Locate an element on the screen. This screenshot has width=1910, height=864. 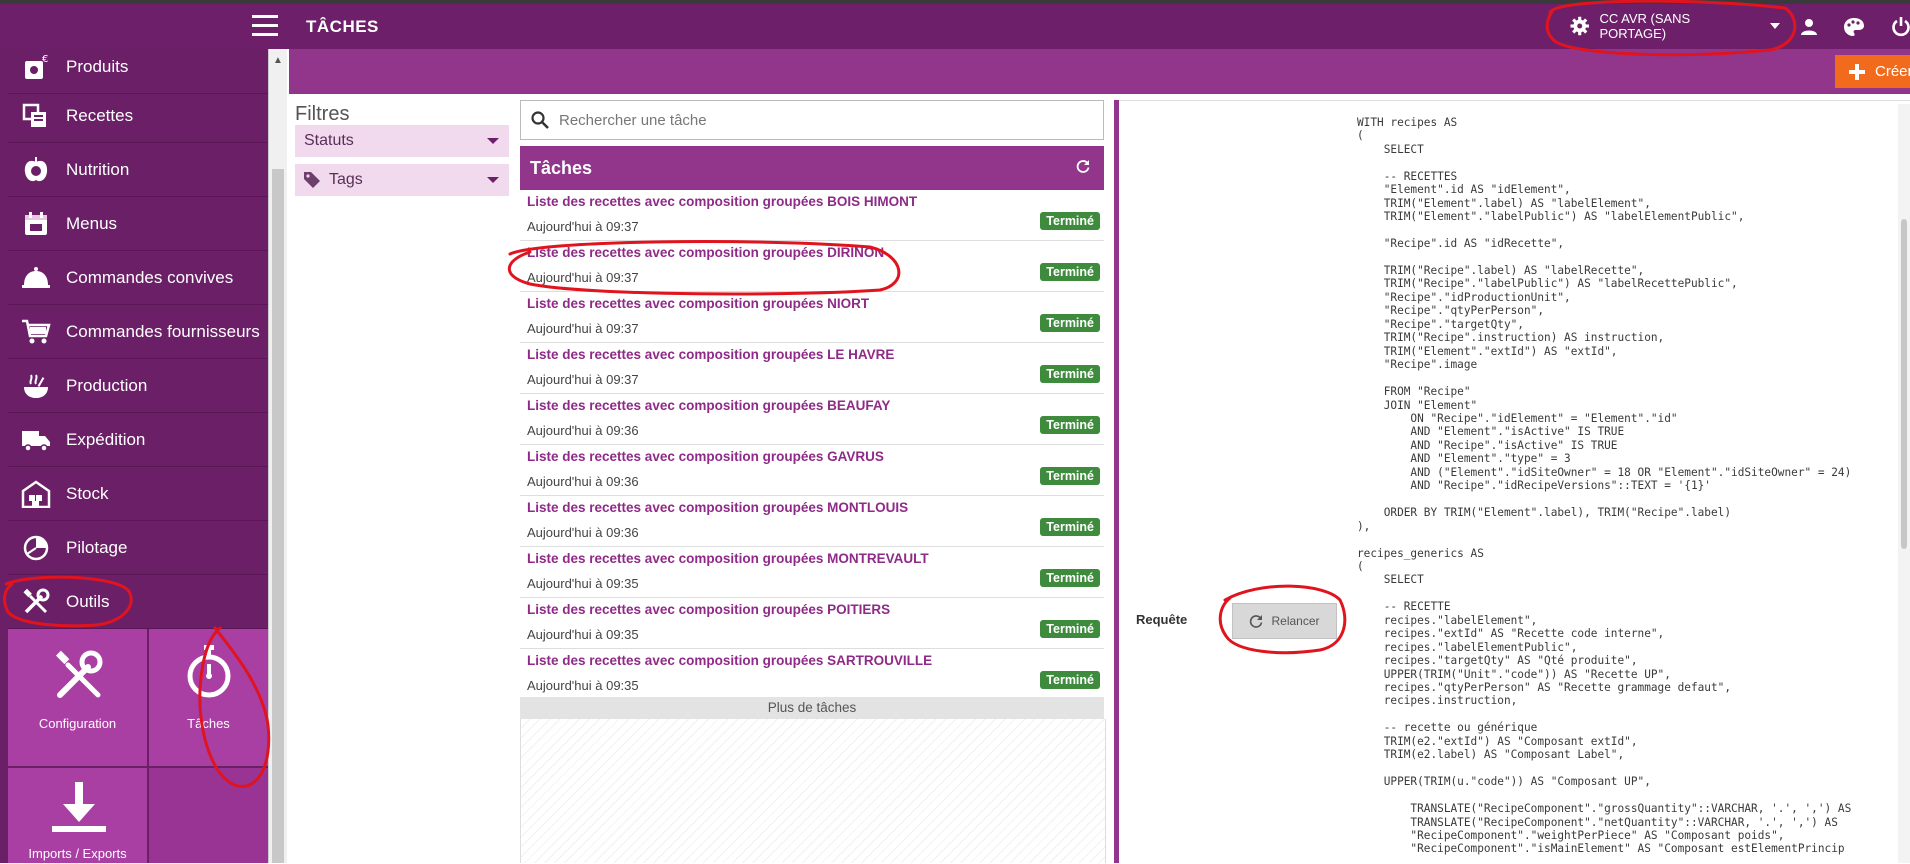
sidebar-item-commandes-convives: Commandes convives is located at coordinates (138, 278).